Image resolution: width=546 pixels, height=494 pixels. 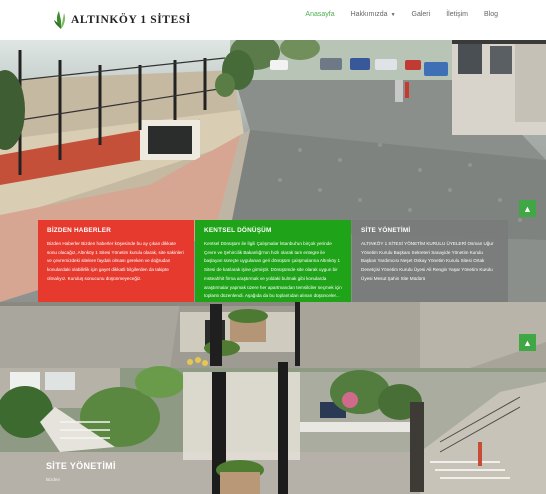 I want to click on nav-item-contact: İletişim, so click(x=457, y=14).